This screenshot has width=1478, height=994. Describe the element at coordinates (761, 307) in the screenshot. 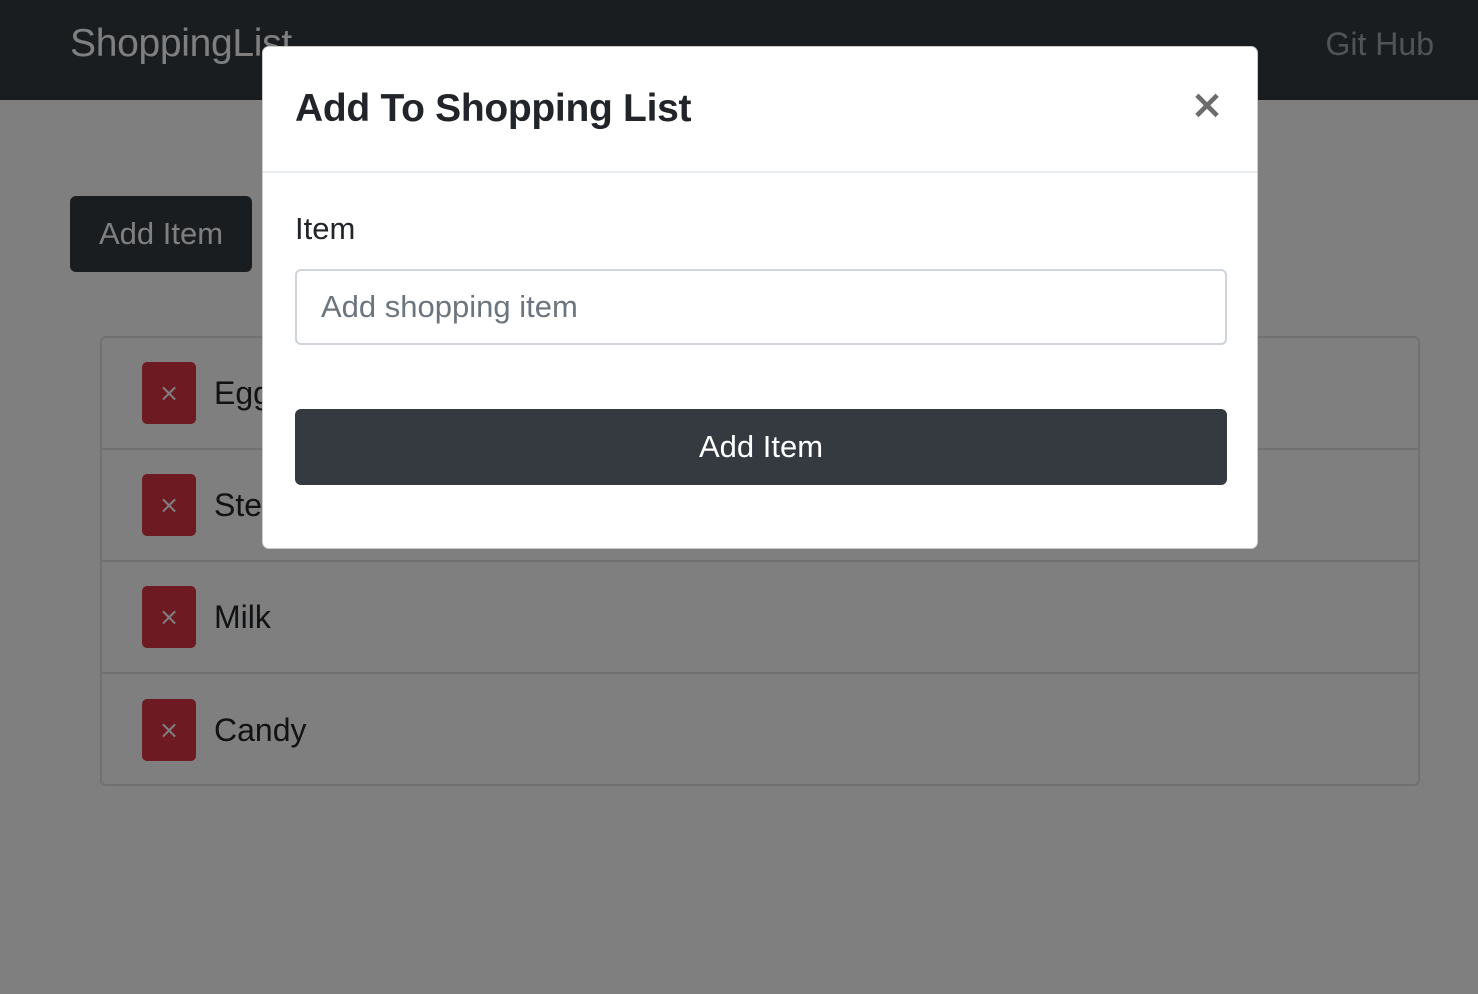

I see `item-input` at that location.